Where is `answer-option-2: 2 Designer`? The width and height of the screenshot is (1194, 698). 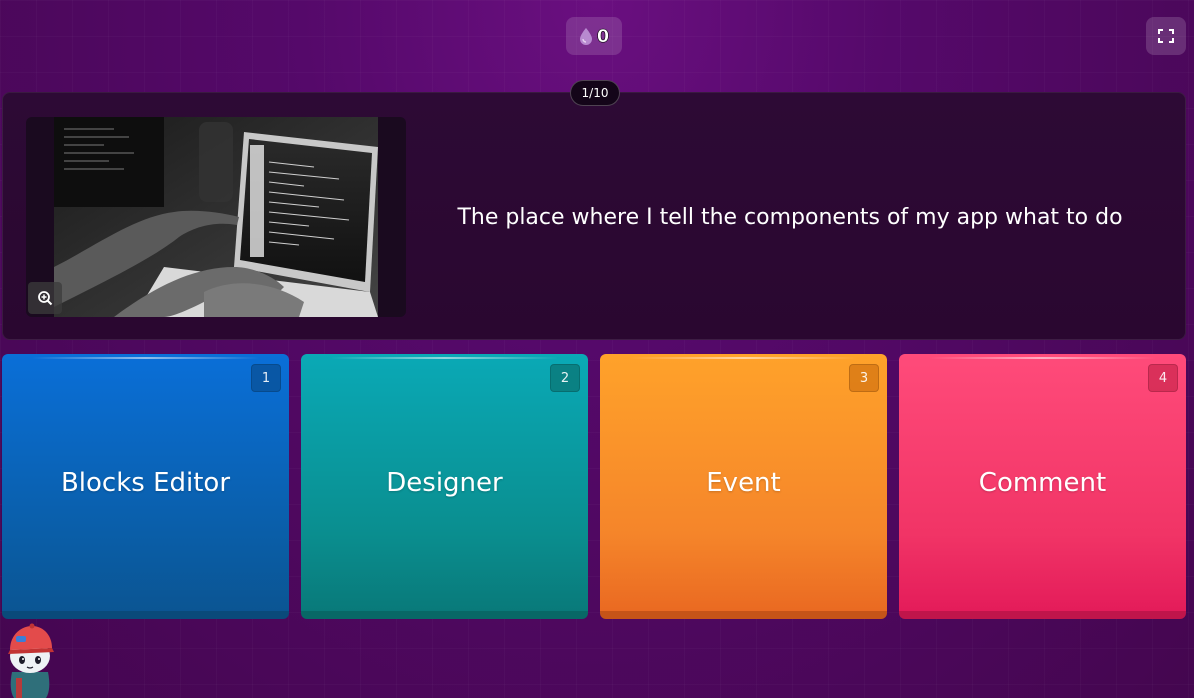 answer-option-2: 2 Designer is located at coordinates (444, 486).